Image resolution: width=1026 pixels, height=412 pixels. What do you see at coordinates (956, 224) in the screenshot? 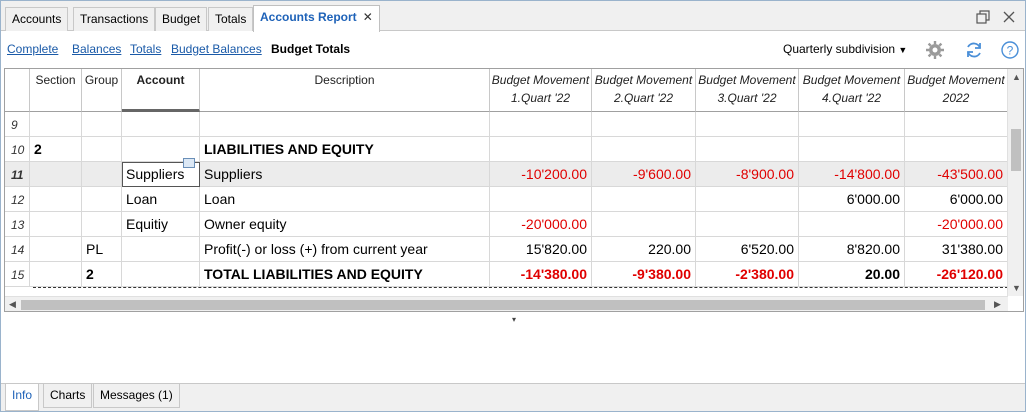
I see `budget-year-cell: -20'000.00` at bounding box center [956, 224].